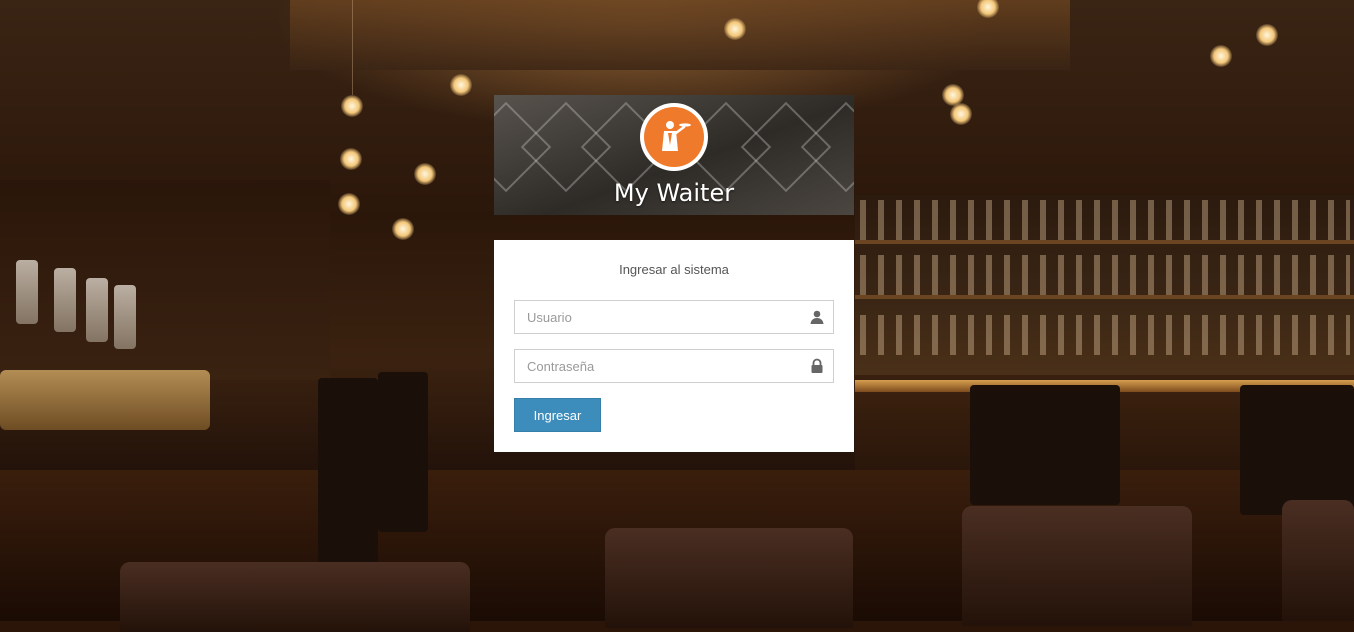  Describe the element at coordinates (817, 365) in the screenshot. I see `lock-icon` at that location.